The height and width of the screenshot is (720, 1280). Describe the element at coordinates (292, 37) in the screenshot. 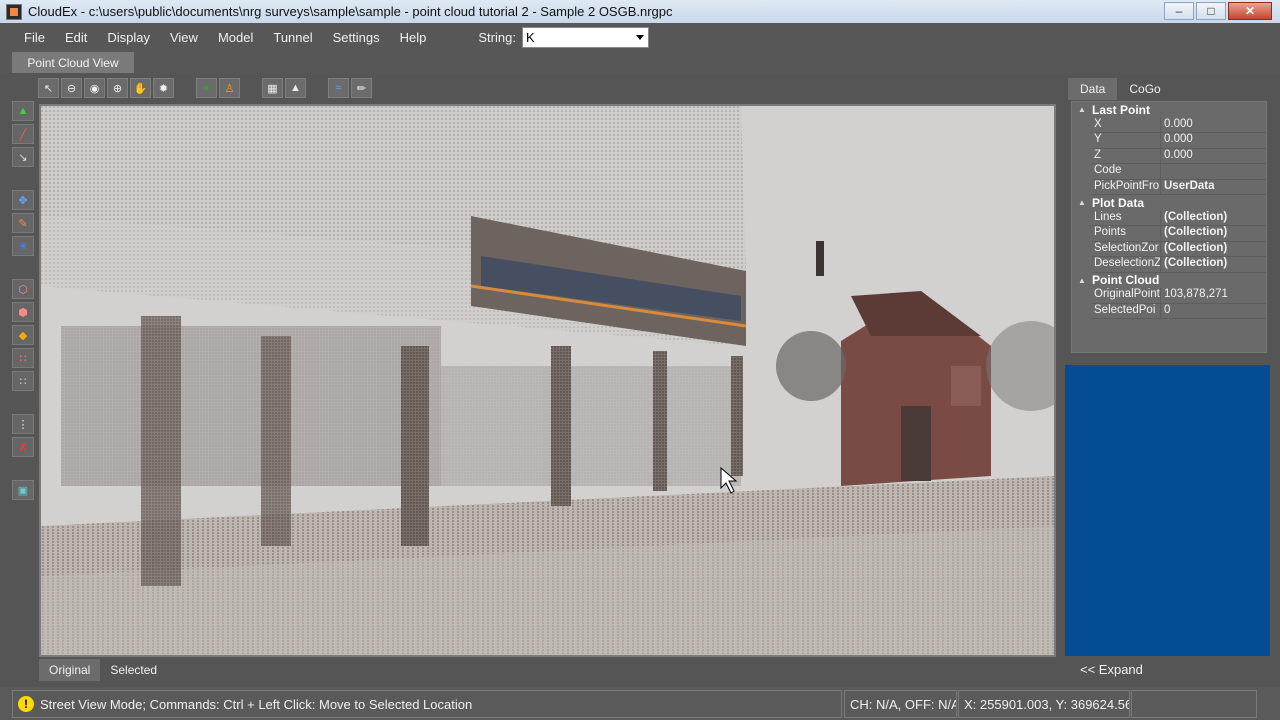

I see `menu-tunnel: Tunnel` at that location.